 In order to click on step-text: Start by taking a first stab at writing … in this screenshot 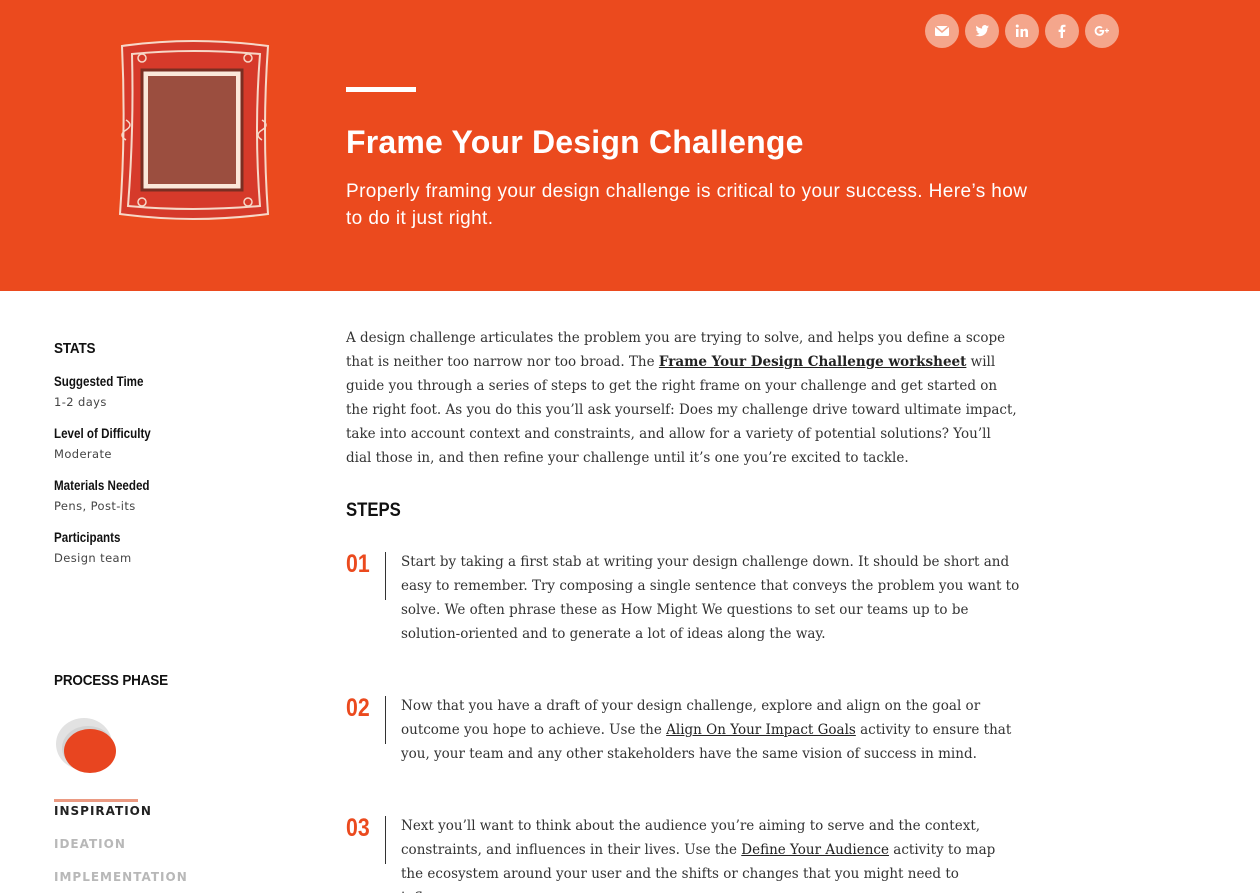, I will do `click(711, 598)`.